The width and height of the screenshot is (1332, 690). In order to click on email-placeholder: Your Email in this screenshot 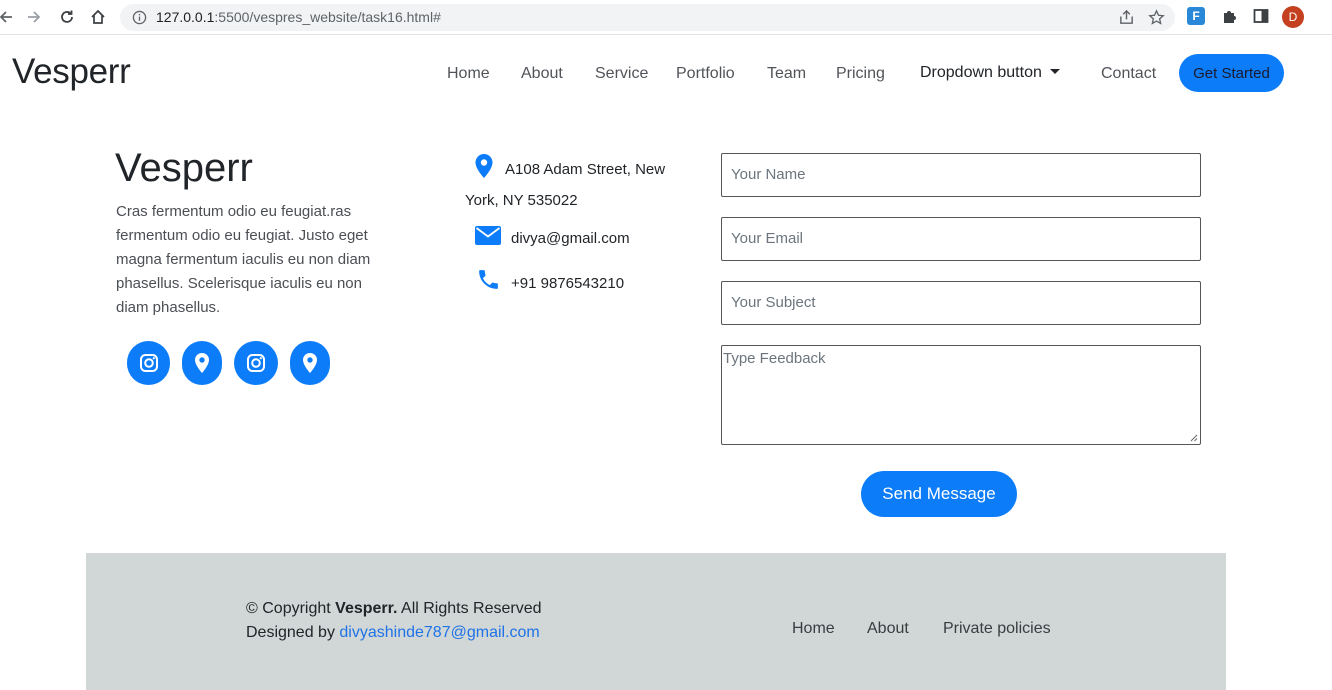, I will do `click(767, 238)`.